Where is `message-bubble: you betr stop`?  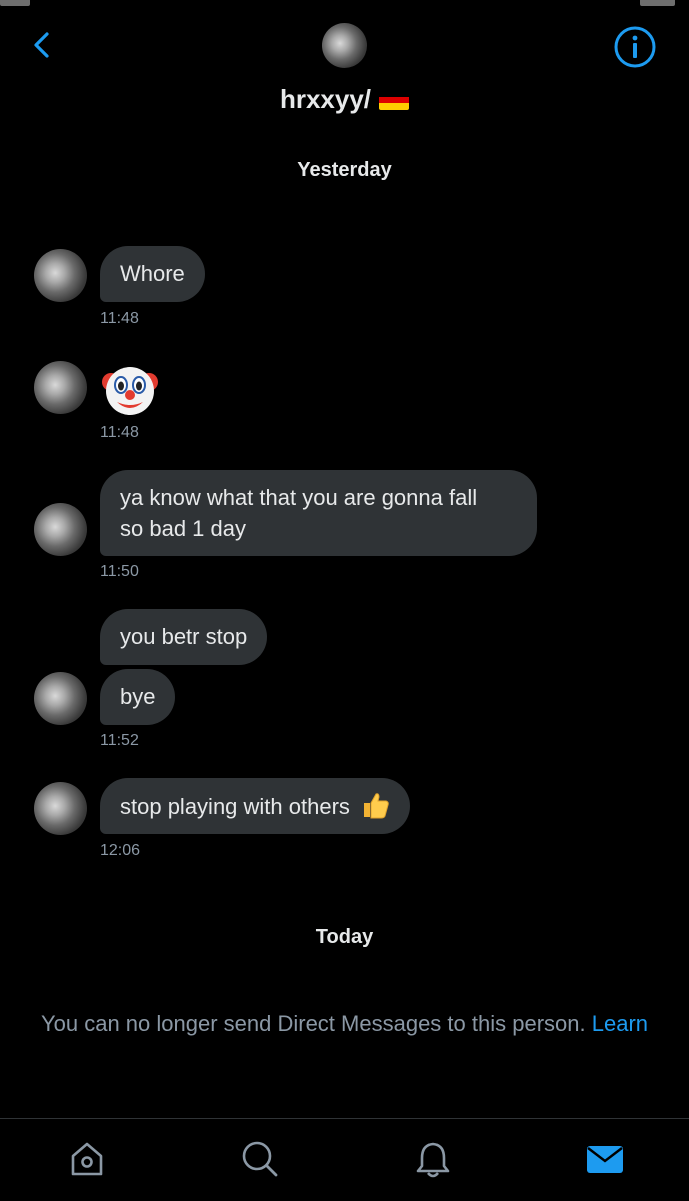 message-bubble: you betr stop is located at coordinates (184, 637).